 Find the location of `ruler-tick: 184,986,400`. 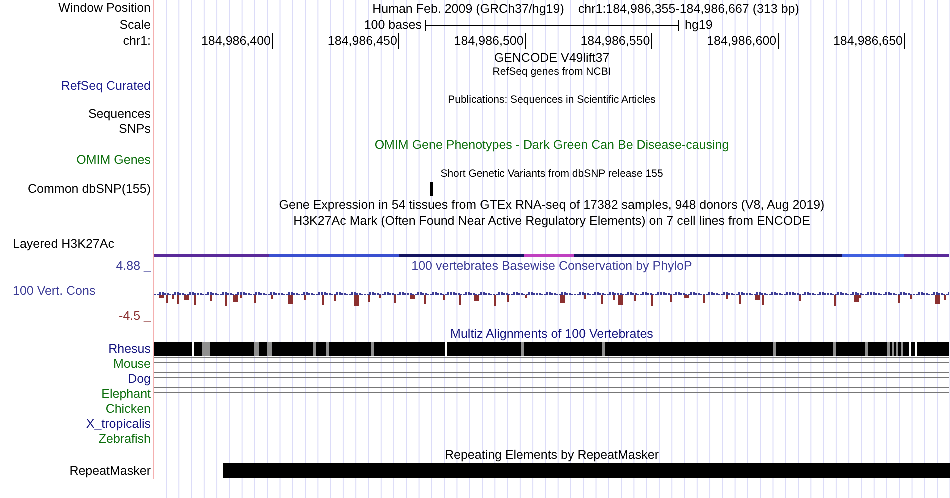

ruler-tick: 184,986,400 is located at coordinates (237, 41).